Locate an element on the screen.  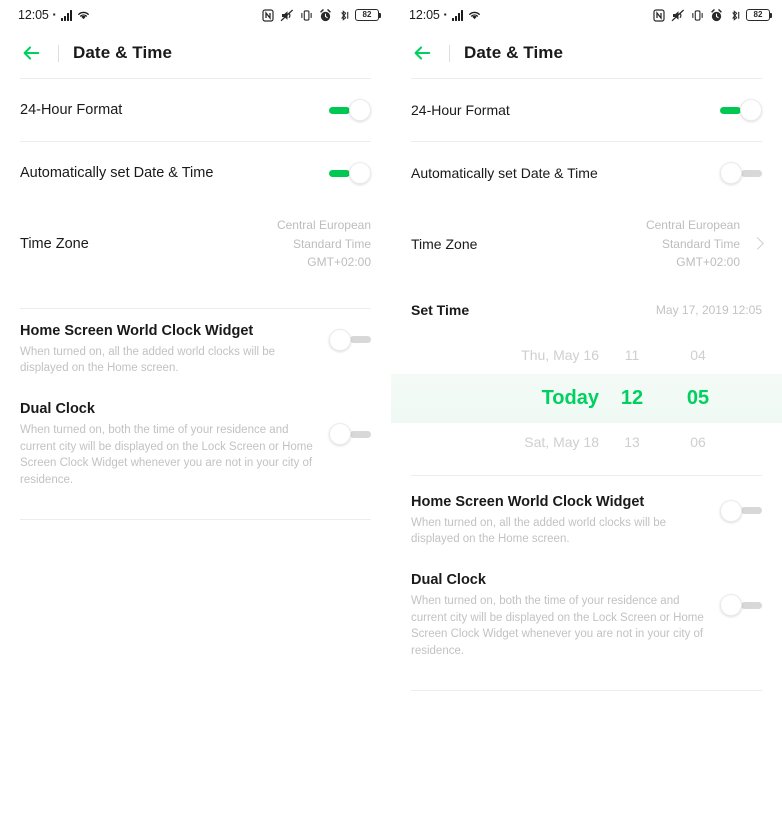
status-bar-right-group: 82 is located at coordinates (321, 15).